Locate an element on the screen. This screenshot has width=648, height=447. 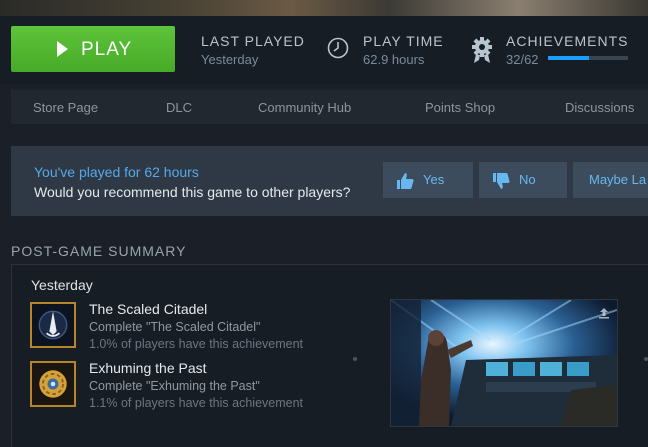
achievements-progress-bar is located at coordinates (588, 58).